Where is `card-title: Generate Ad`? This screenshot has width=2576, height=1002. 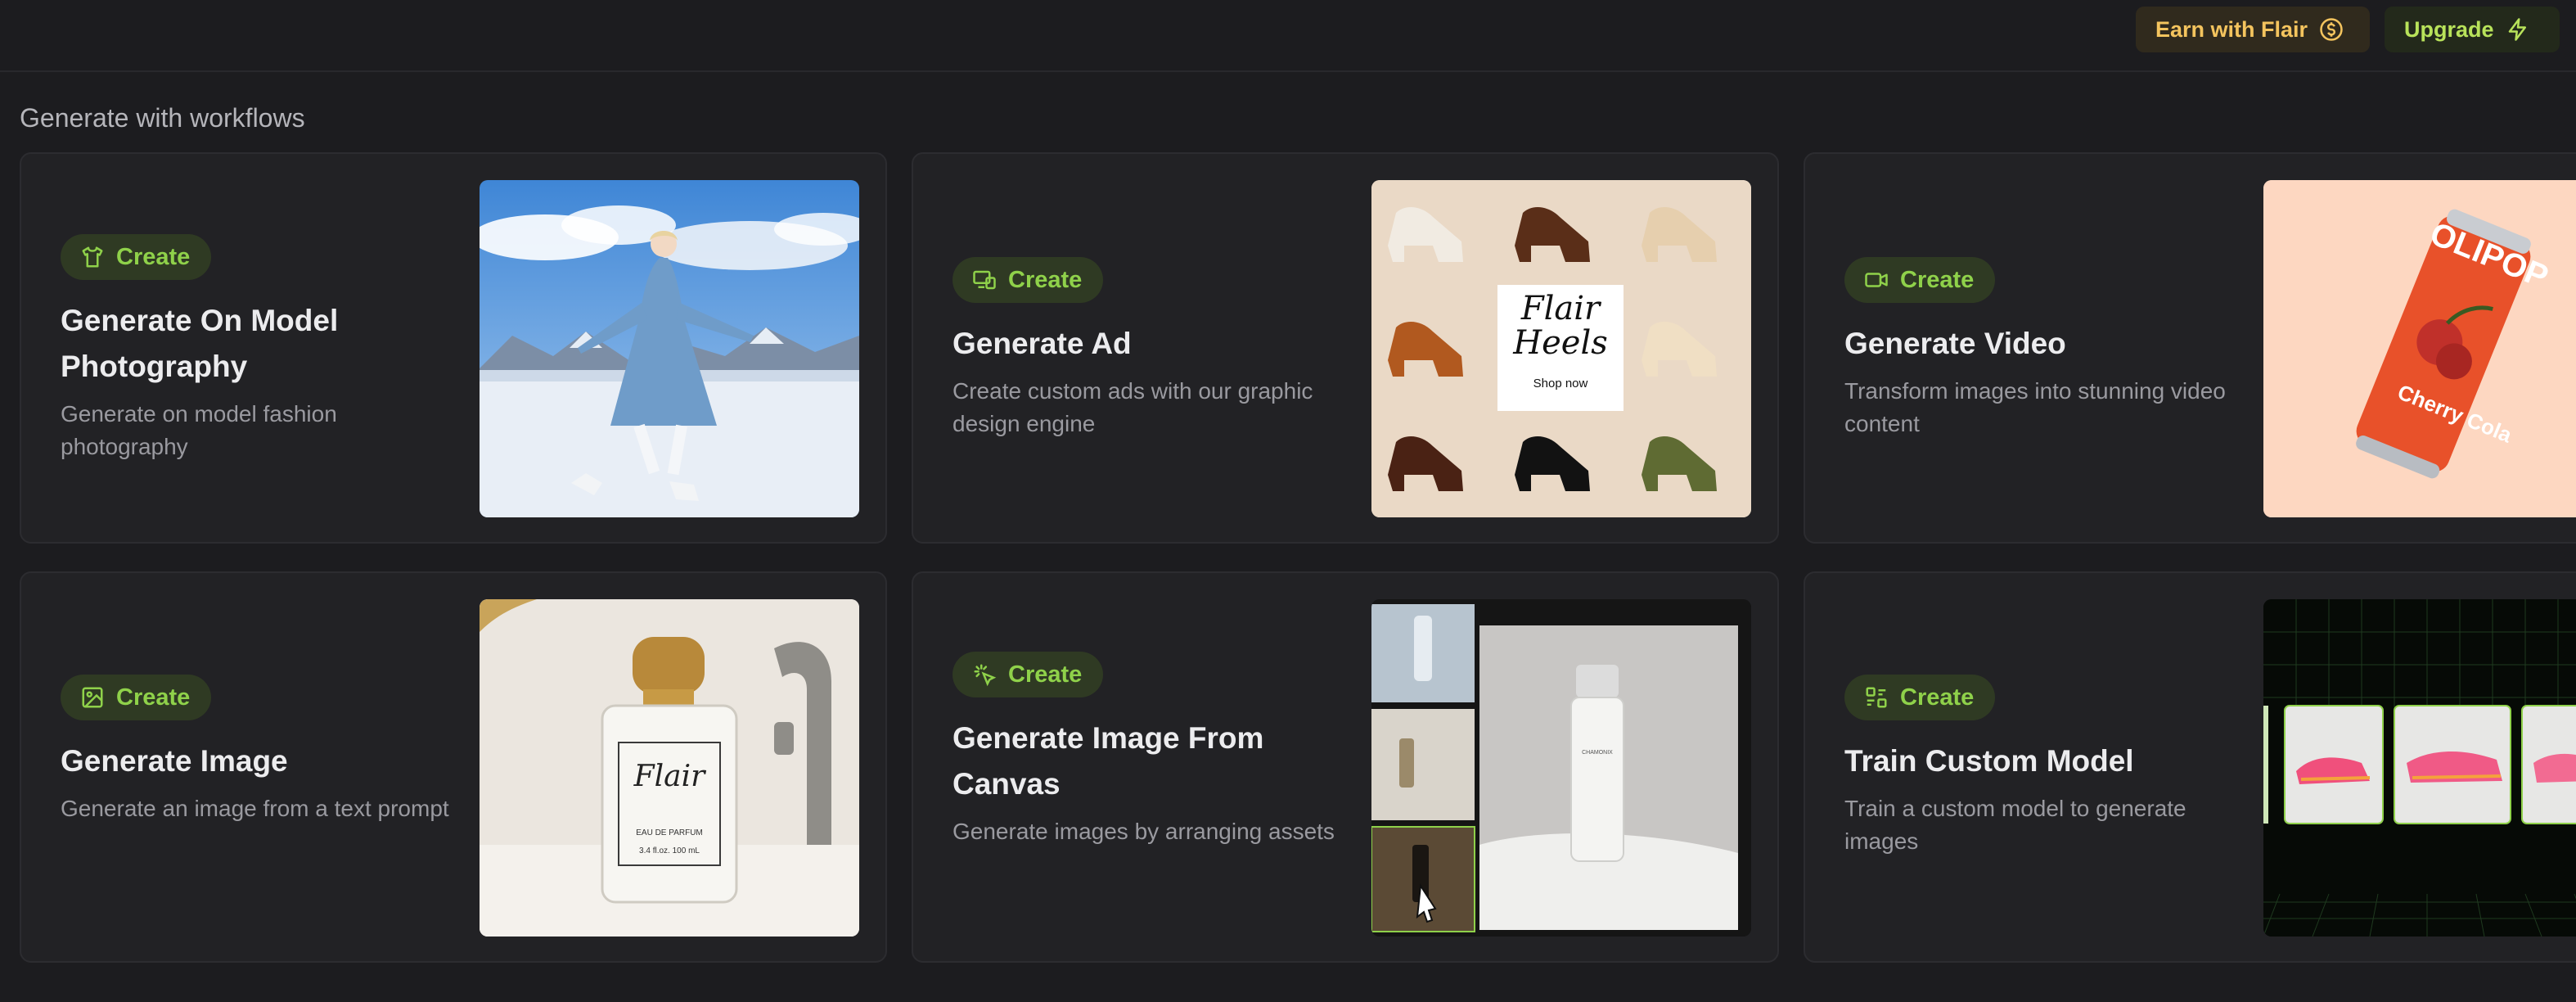 card-title: Generate Ad is located at coordinates (1042, 343).